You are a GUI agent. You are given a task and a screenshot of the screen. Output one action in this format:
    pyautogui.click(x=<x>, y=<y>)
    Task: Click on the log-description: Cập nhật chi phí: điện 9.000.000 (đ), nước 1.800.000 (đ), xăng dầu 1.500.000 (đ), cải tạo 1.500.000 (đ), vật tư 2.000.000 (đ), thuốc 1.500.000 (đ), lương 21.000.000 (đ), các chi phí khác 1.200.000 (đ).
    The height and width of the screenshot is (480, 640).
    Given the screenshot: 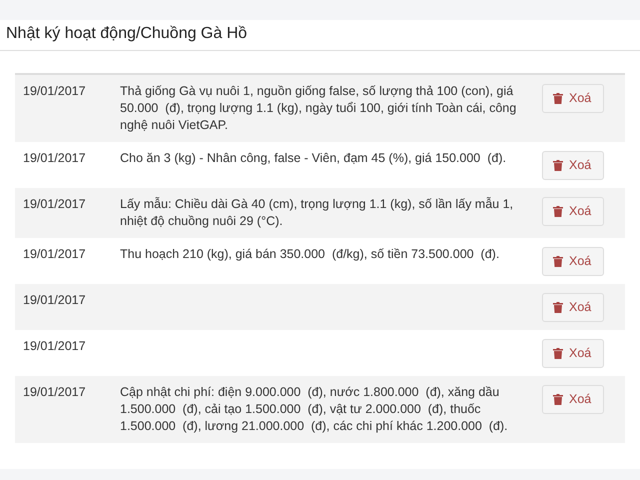 What is the action you would take?
    pyautogui.click(x=314, y=409)
    